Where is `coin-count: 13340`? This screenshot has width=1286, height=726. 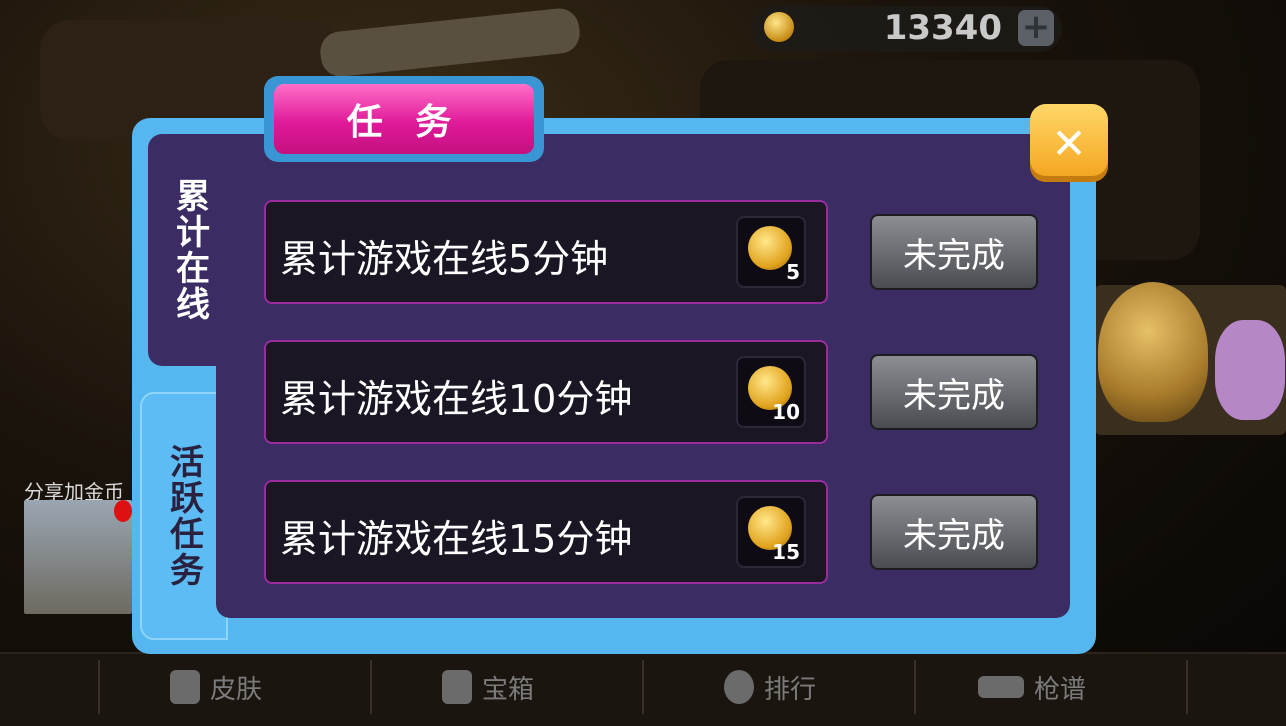
coin-count: 13340 is located at coordinates (942, 28).